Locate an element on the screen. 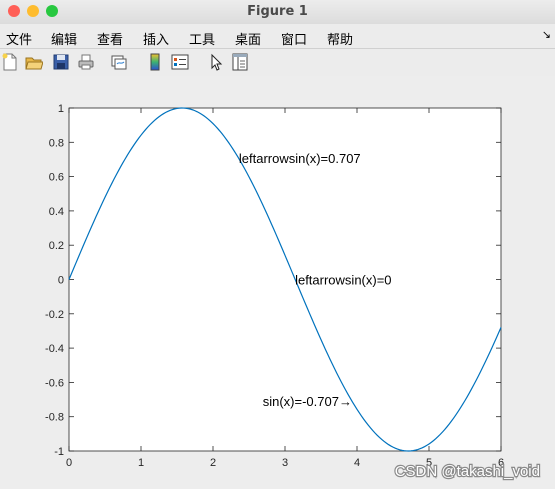 This screenshot has width=555, height=489. y-tick-label: -1 is located at coordinates (59, 452).